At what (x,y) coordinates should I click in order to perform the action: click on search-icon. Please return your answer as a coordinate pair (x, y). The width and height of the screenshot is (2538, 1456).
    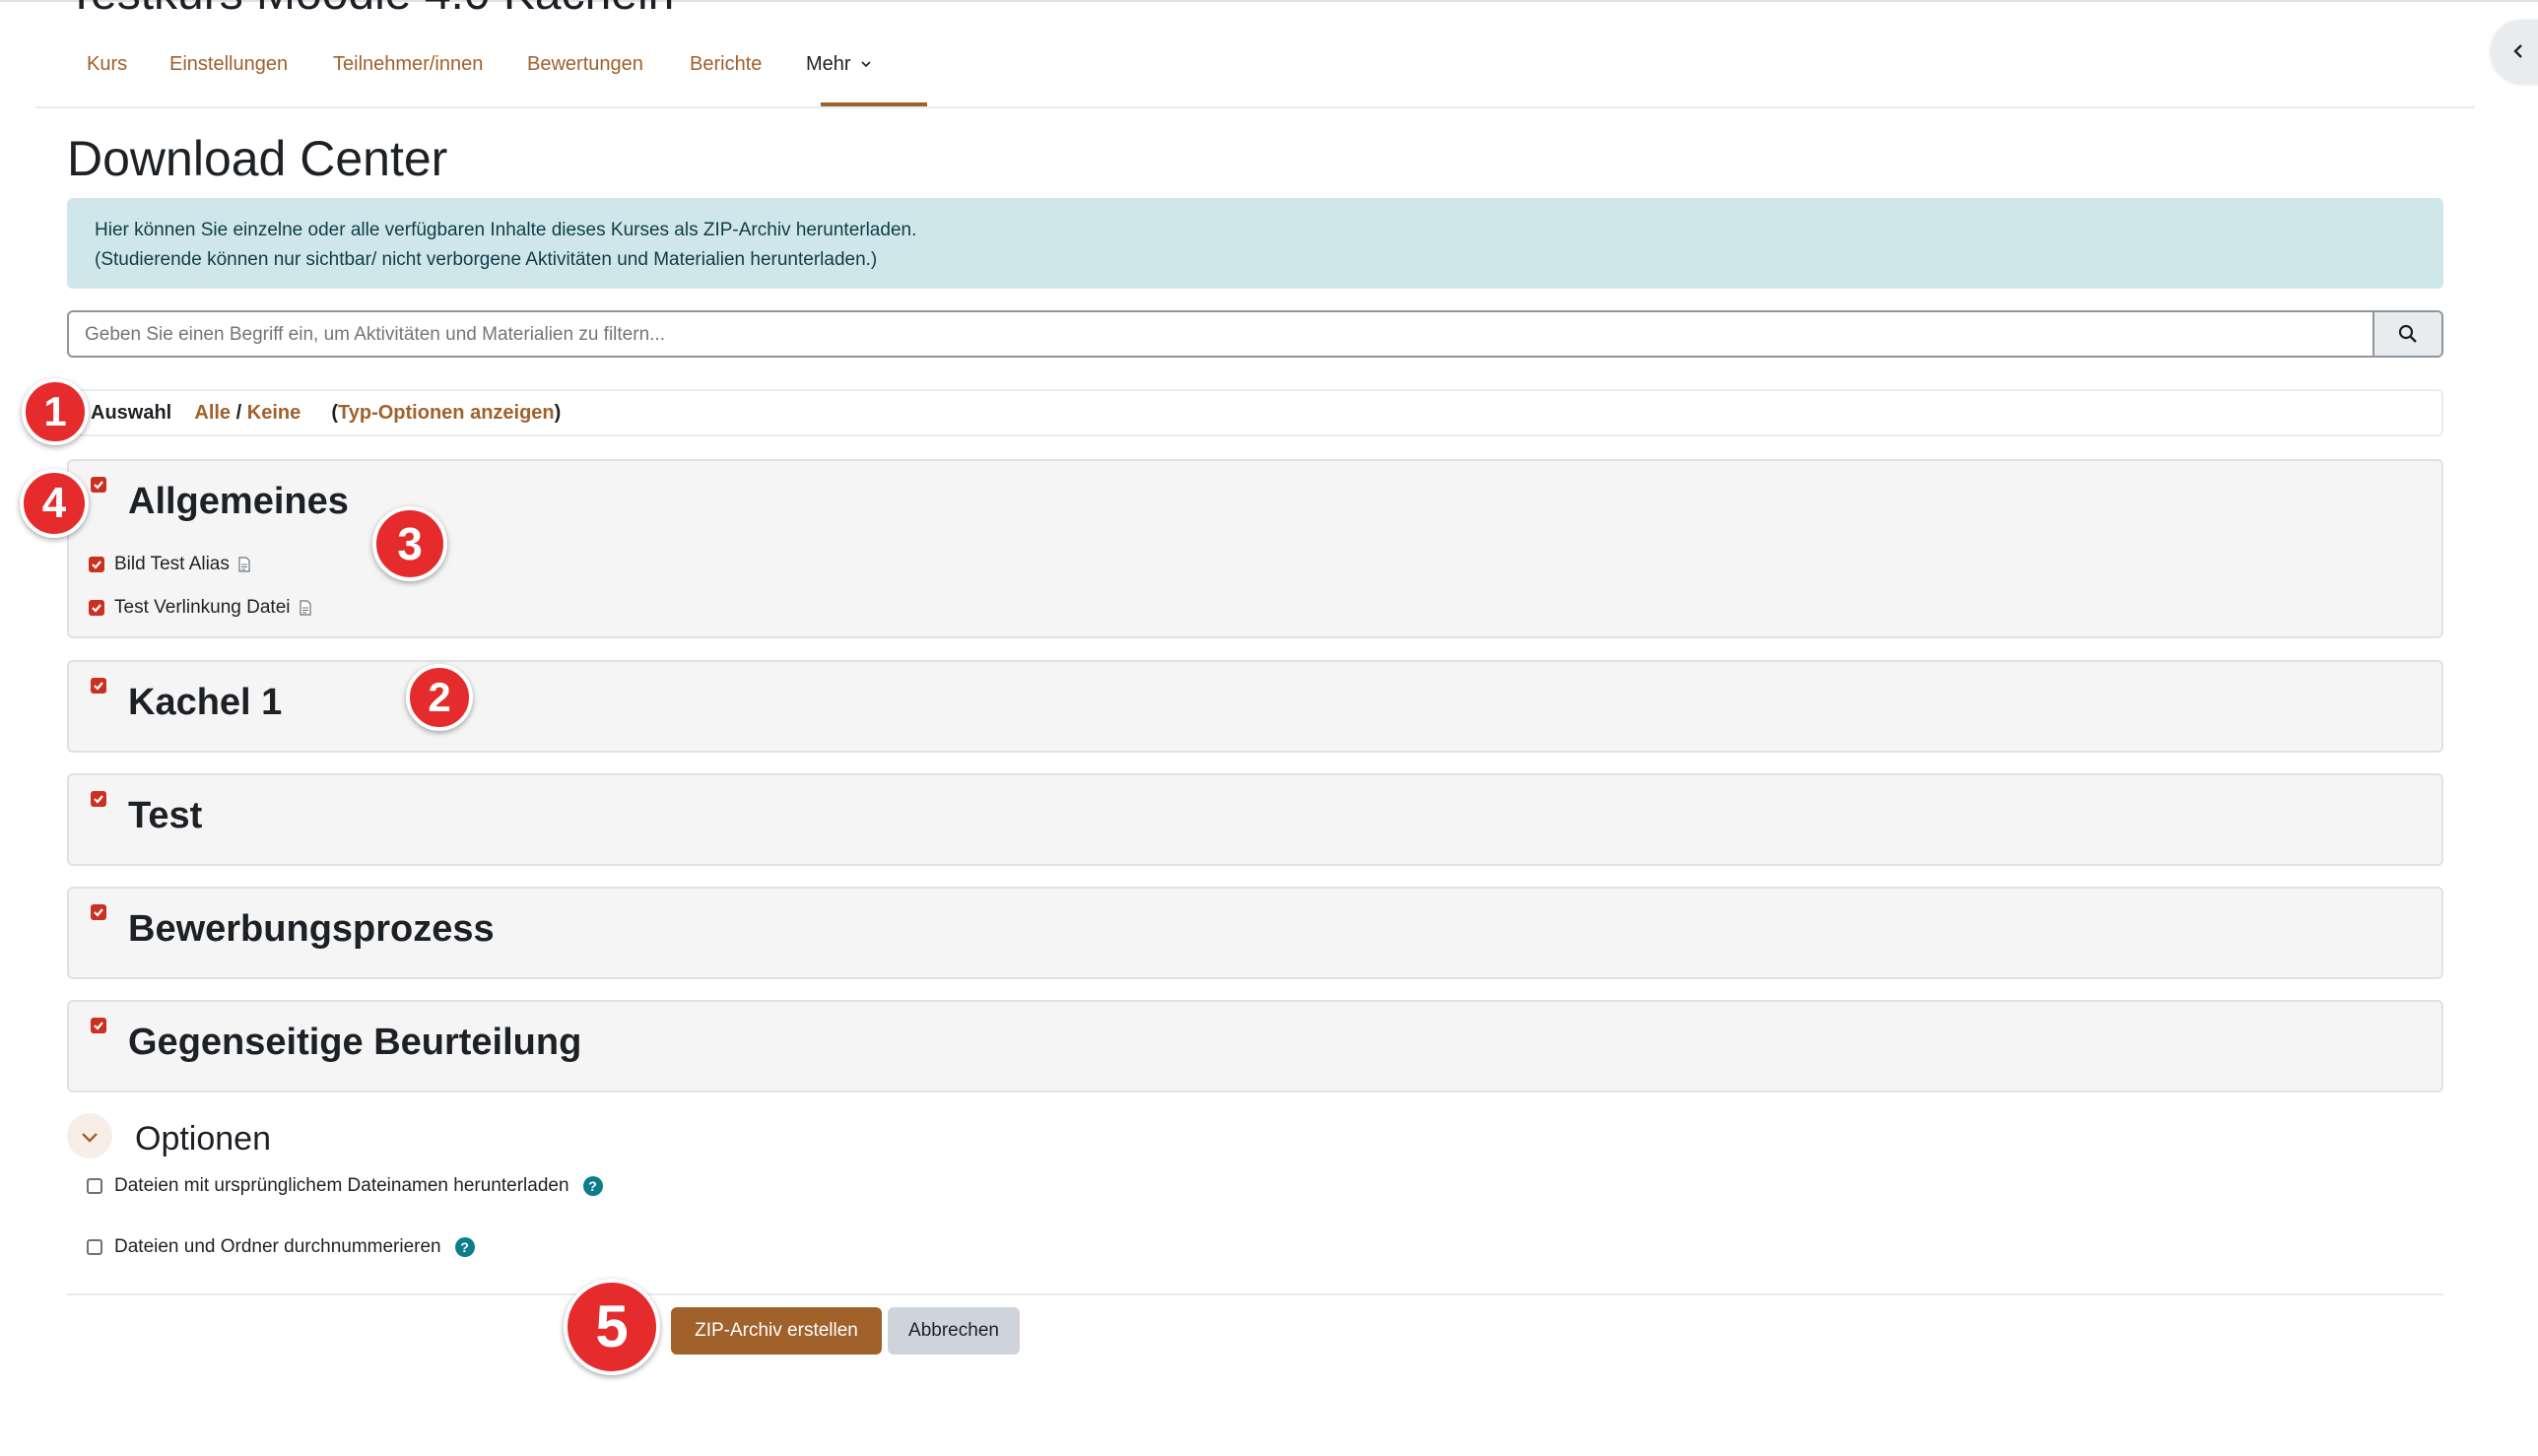
    Looking at the image, I should click on (2407, 333).